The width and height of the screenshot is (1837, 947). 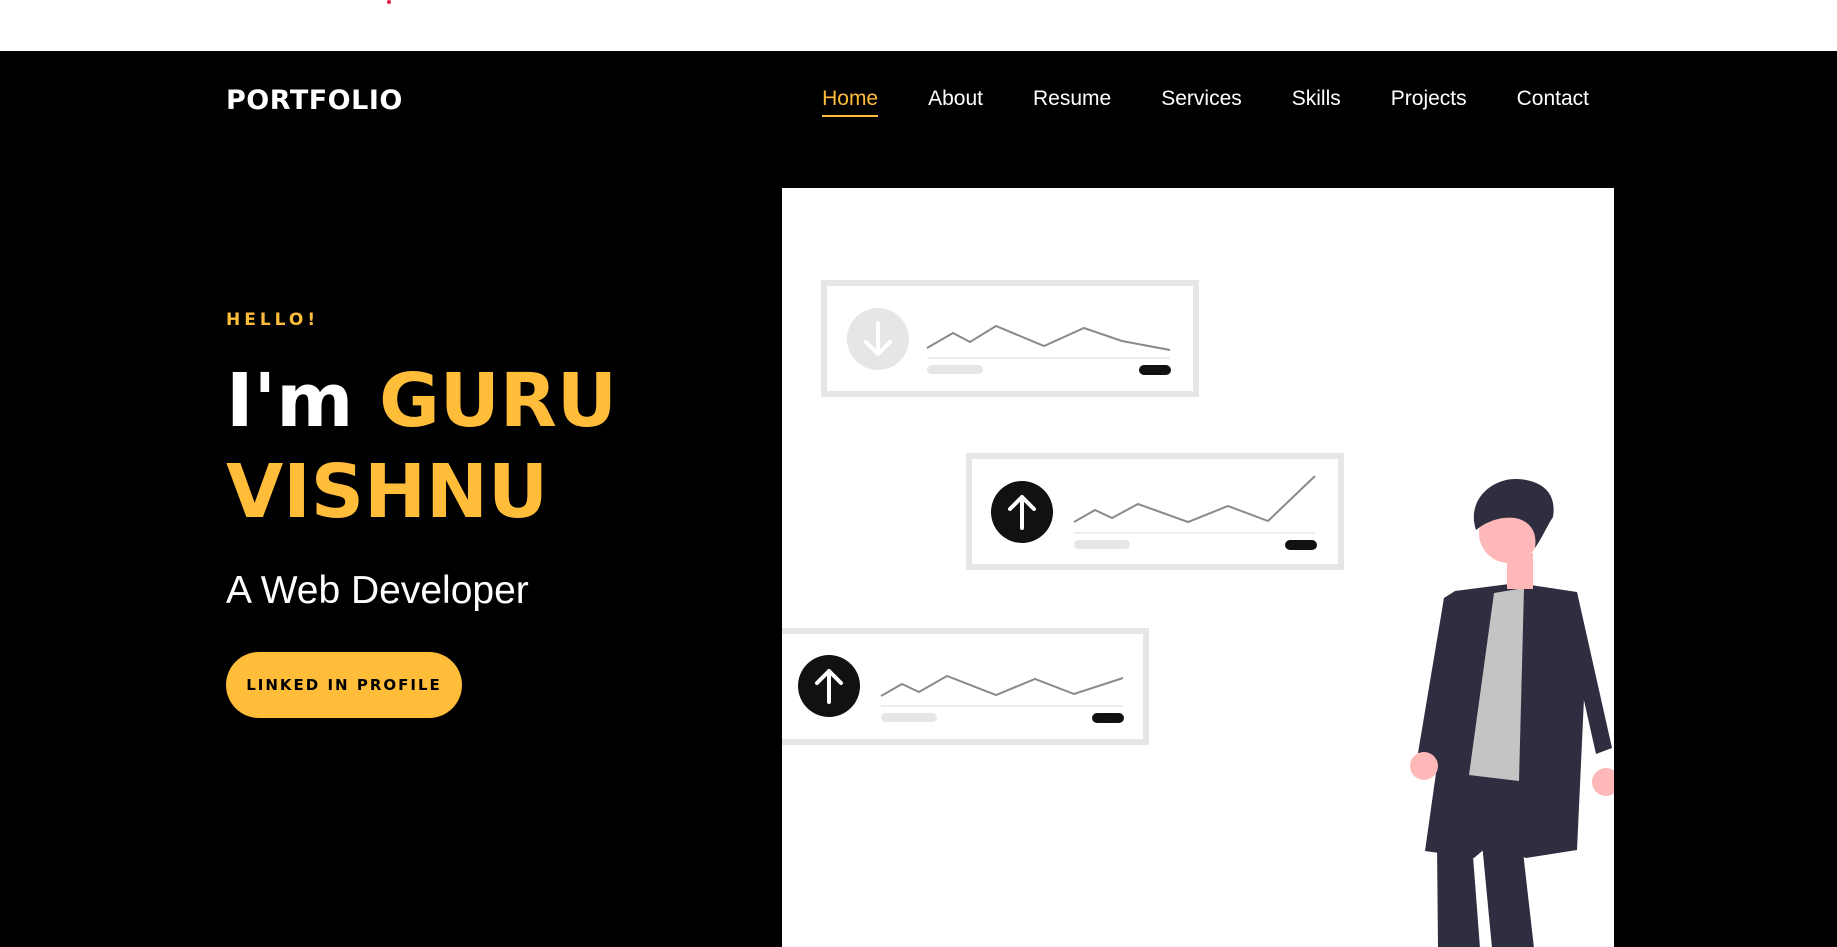 I want to click on nav-about: About, so click(x=955, y=102).